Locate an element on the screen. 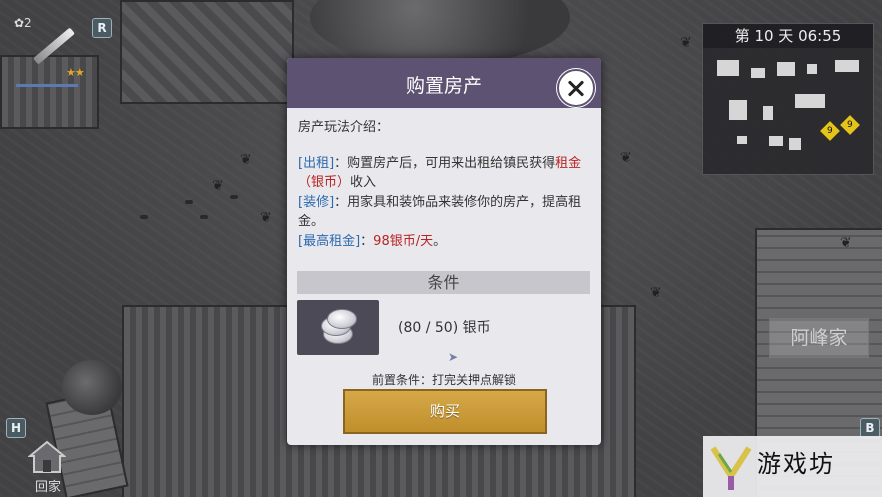  intro-heading: 房产玩法介绍： is located at coordinates (344, 127).